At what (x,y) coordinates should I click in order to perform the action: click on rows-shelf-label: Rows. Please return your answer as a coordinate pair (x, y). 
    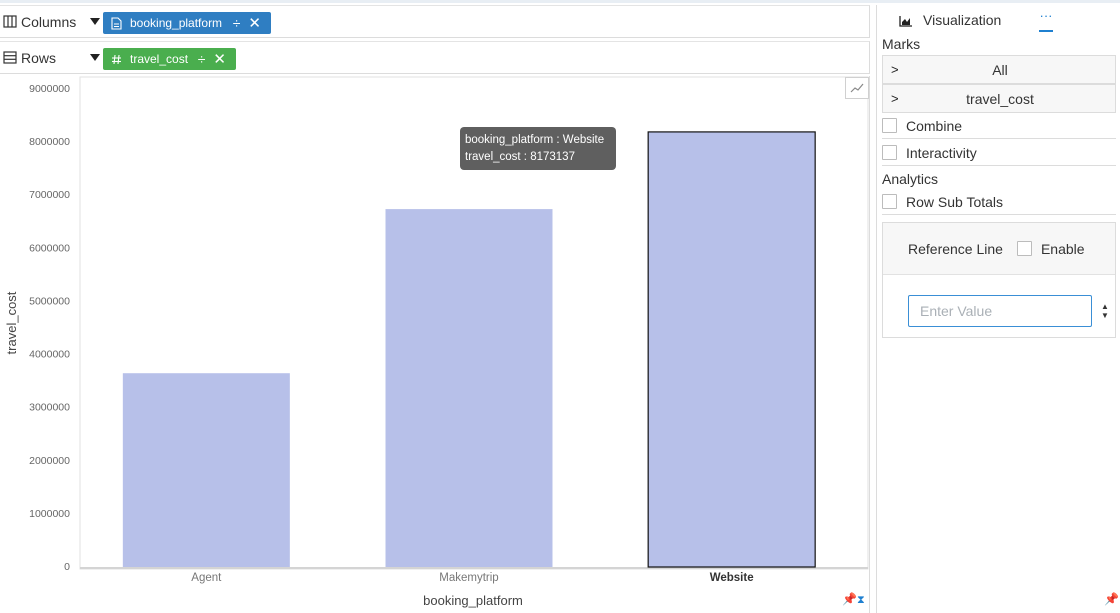
    Looking at the image, I should click on (50, 57).